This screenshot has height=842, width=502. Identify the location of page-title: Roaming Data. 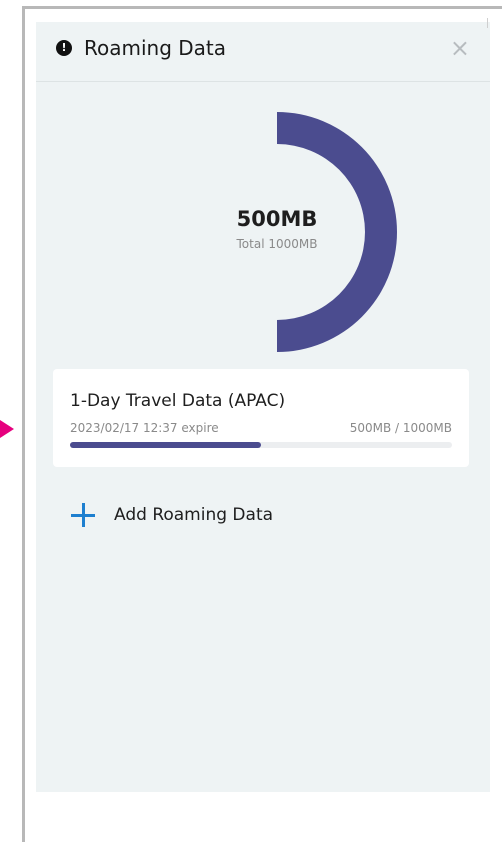
(155, 48).